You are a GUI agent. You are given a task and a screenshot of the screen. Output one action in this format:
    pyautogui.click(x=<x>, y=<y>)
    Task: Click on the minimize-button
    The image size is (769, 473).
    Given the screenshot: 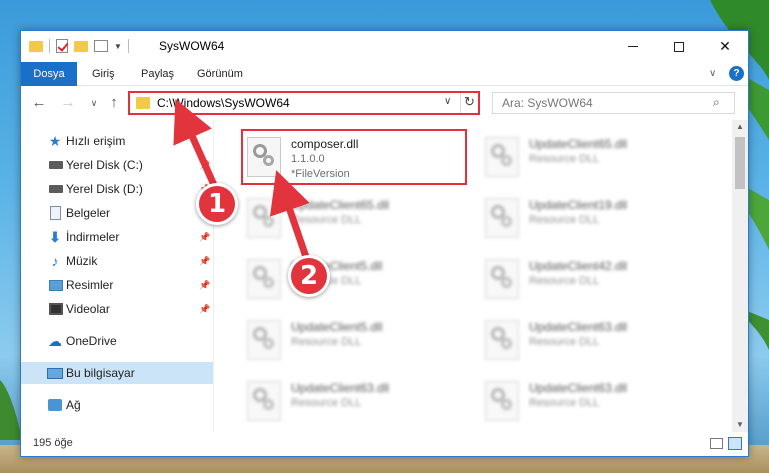 What is the action you would take?
    pyautogui.click(x=633, y=46)
    